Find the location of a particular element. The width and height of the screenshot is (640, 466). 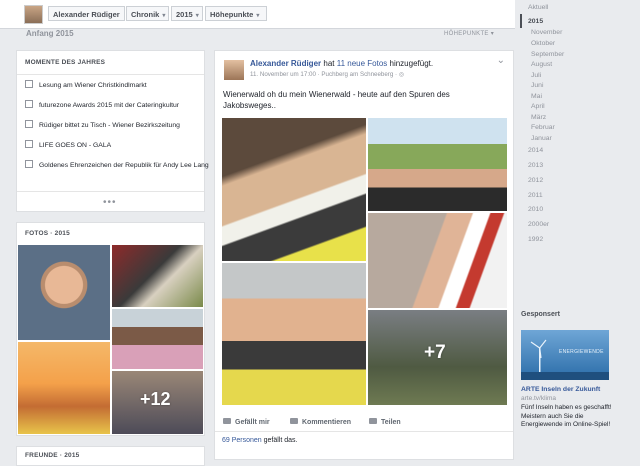

month-nav-item: Juli is located at coordinates (536, 75).